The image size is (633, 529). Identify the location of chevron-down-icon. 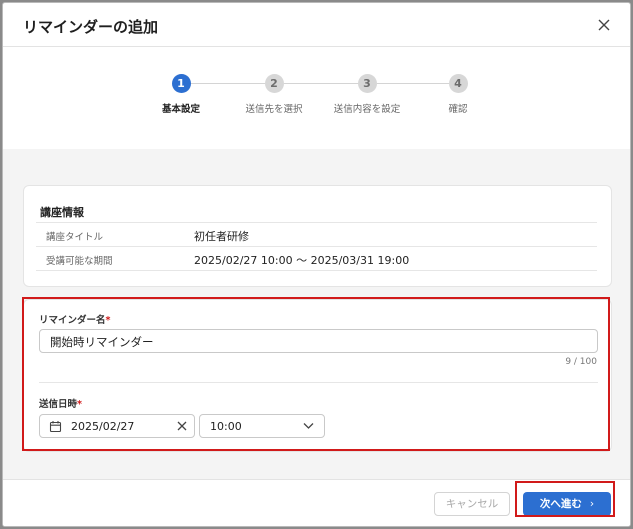
(308, 426).